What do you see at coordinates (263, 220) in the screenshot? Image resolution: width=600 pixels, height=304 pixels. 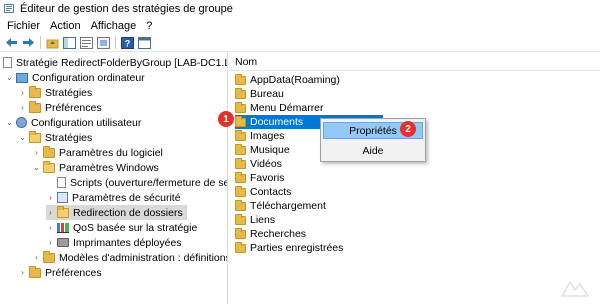 I see `list-item-label: Liens` at bounding box center [263, 220].